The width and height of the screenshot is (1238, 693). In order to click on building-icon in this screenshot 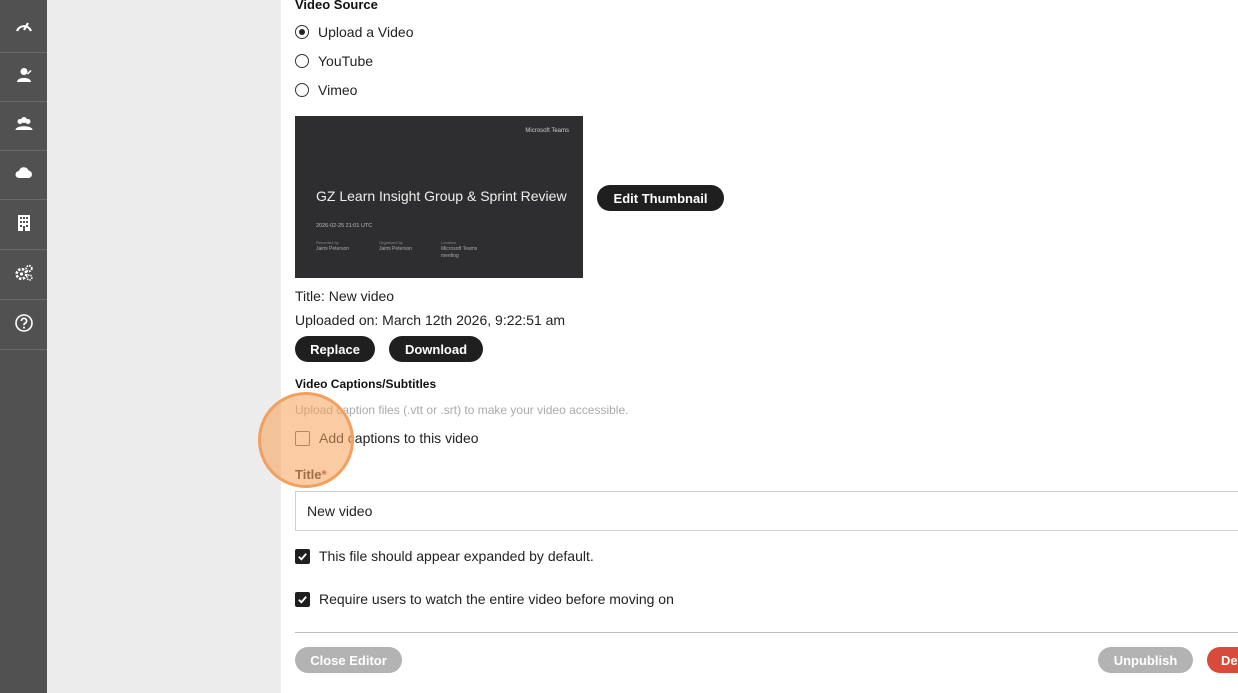, I will do `click(24, 225)`.